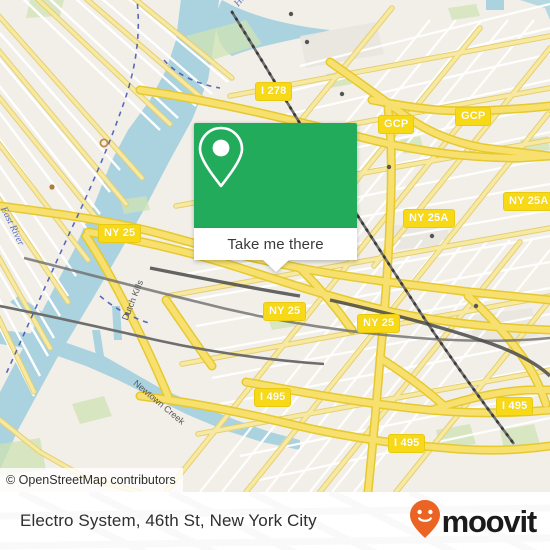 The image size is (550, 550). I want to click on osm-attribution: © OpenStreetMap contributors, so click(91, 480).